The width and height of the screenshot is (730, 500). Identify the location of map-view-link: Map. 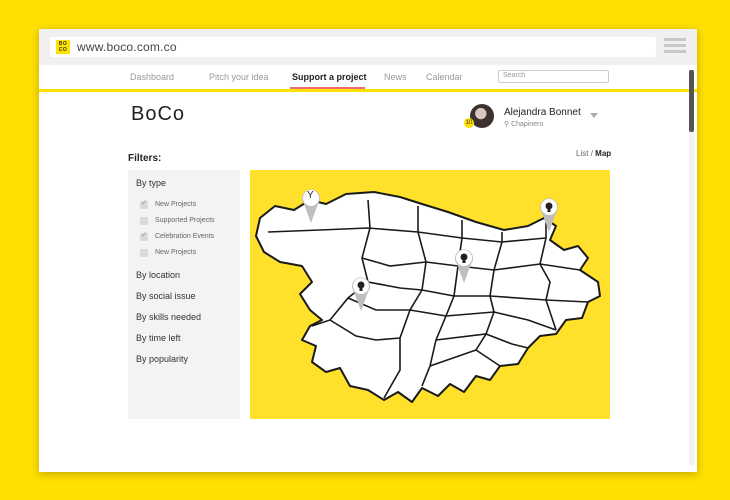
(603, 153).